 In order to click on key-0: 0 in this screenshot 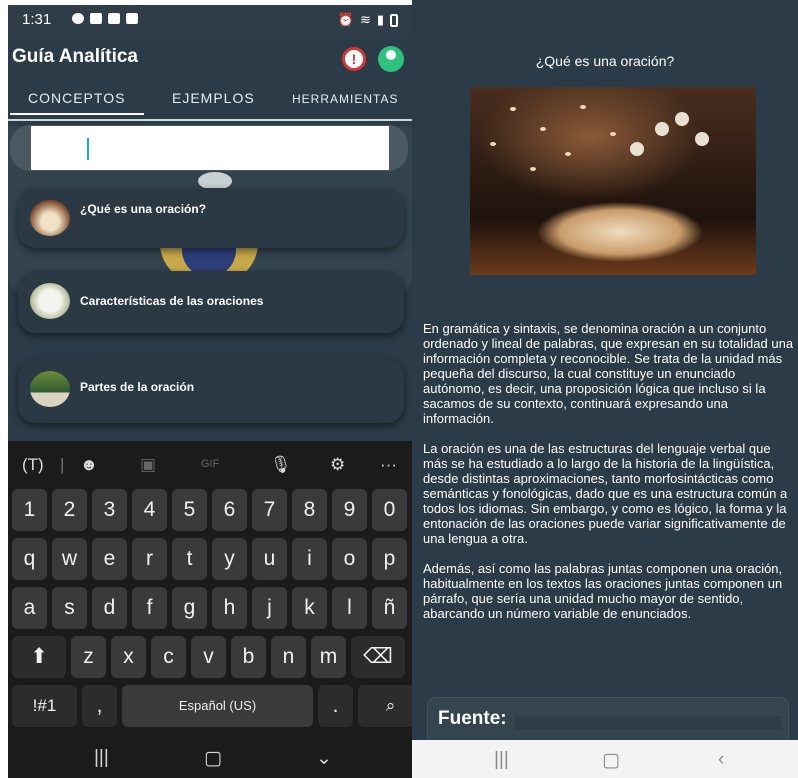, I will do `click(389, 510)`.